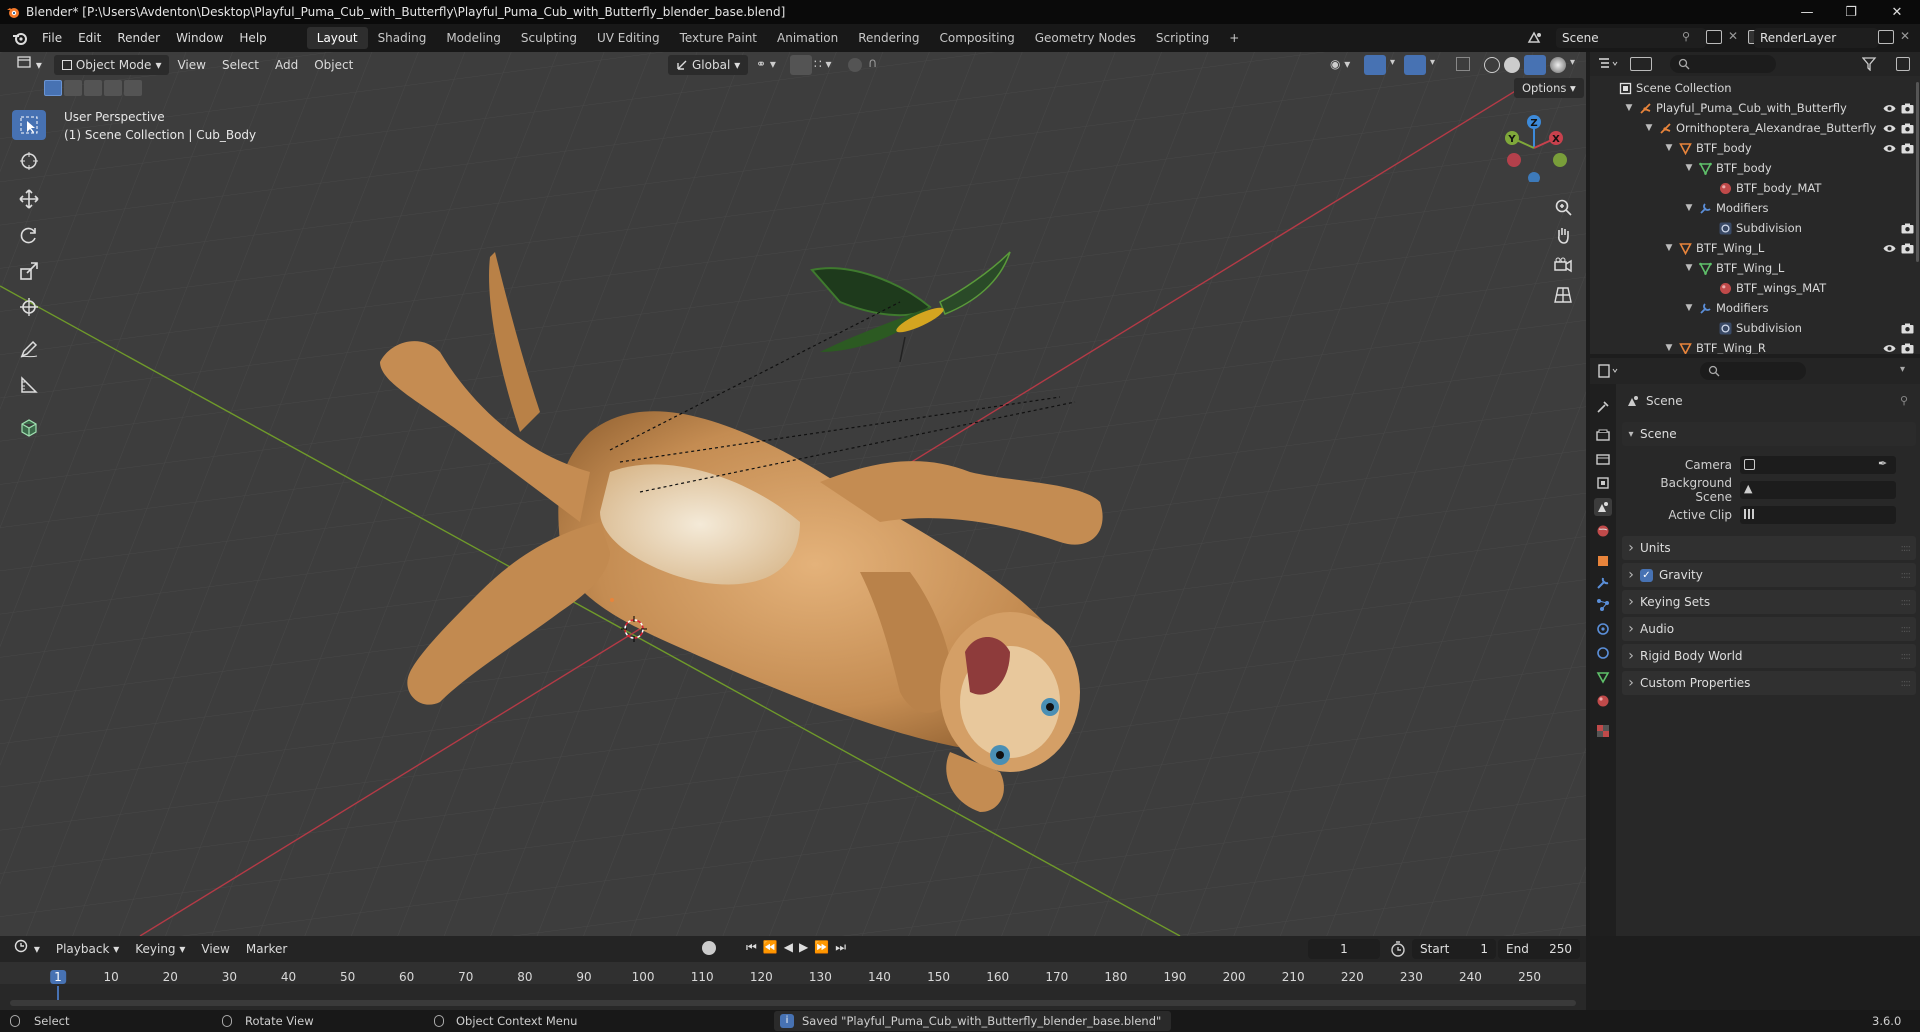 This screenshot has width=1920, height=1032. I want to click on rendered-shading-icon, so click(1558, 65).